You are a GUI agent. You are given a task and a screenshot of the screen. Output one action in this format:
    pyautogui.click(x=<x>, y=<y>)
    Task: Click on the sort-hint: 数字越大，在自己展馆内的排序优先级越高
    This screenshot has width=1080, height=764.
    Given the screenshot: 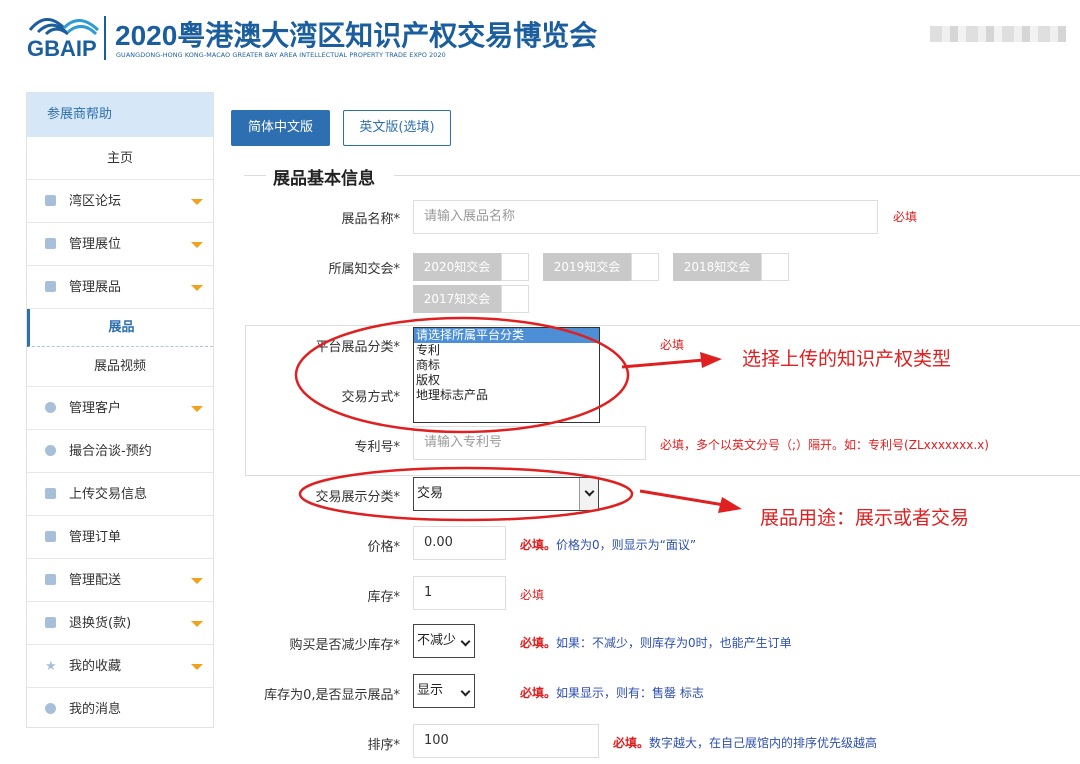 What is the action you would take?
    pyautogui.click(x=763, y=743)
    